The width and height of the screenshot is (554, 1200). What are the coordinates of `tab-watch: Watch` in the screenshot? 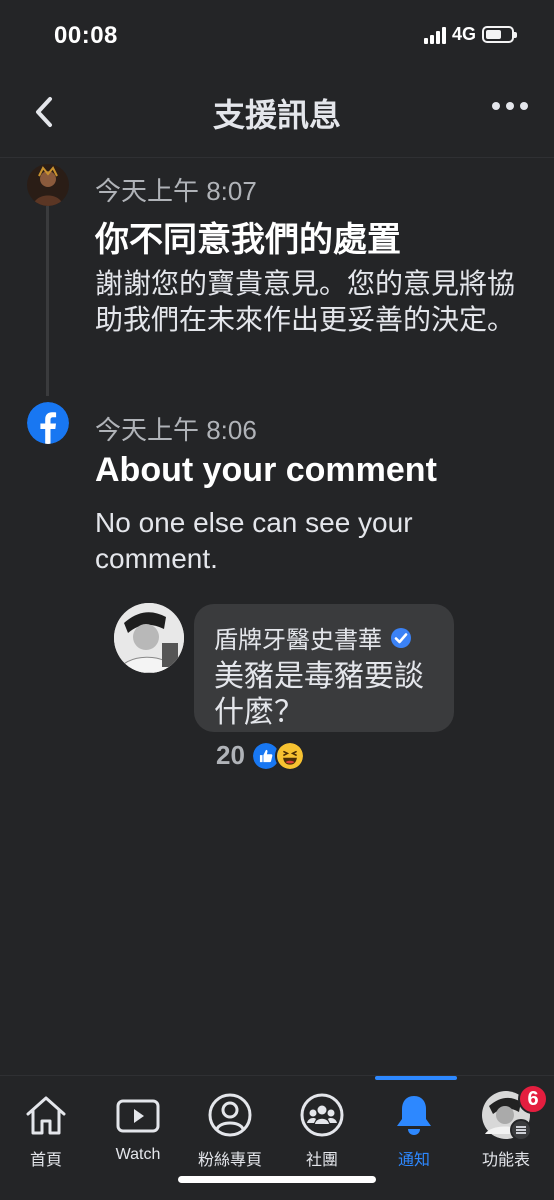 It's located at (138, 1127).